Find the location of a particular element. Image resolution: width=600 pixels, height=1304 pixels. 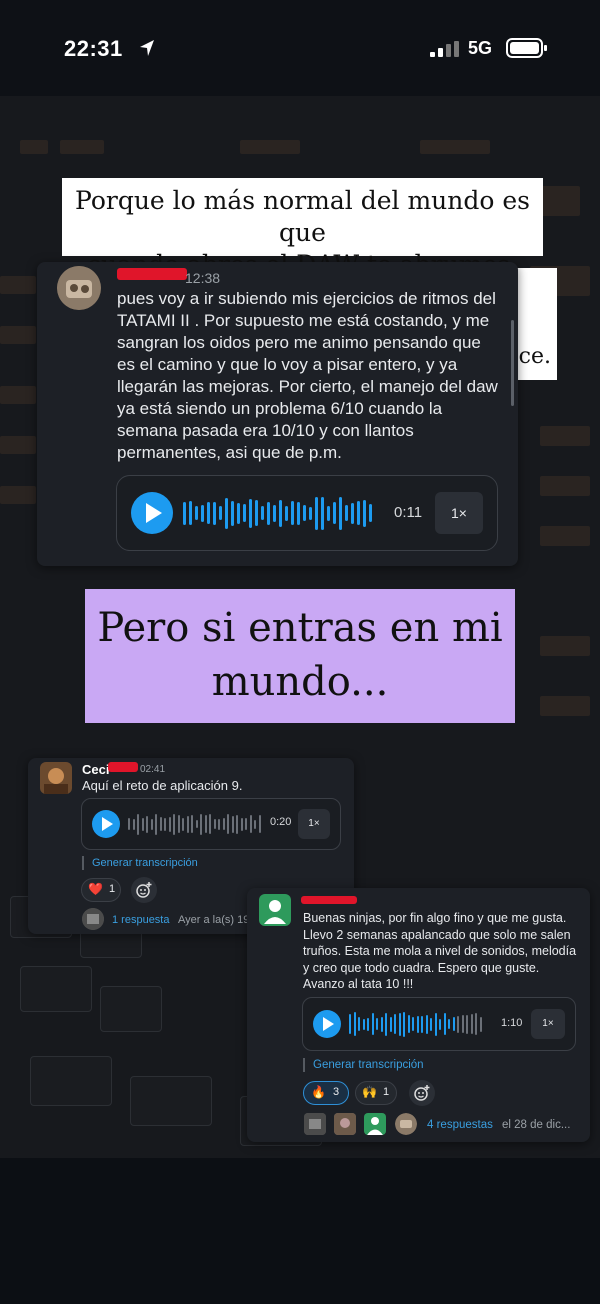

replies-link: 1 respuesta is located at coordinates (140, 920).